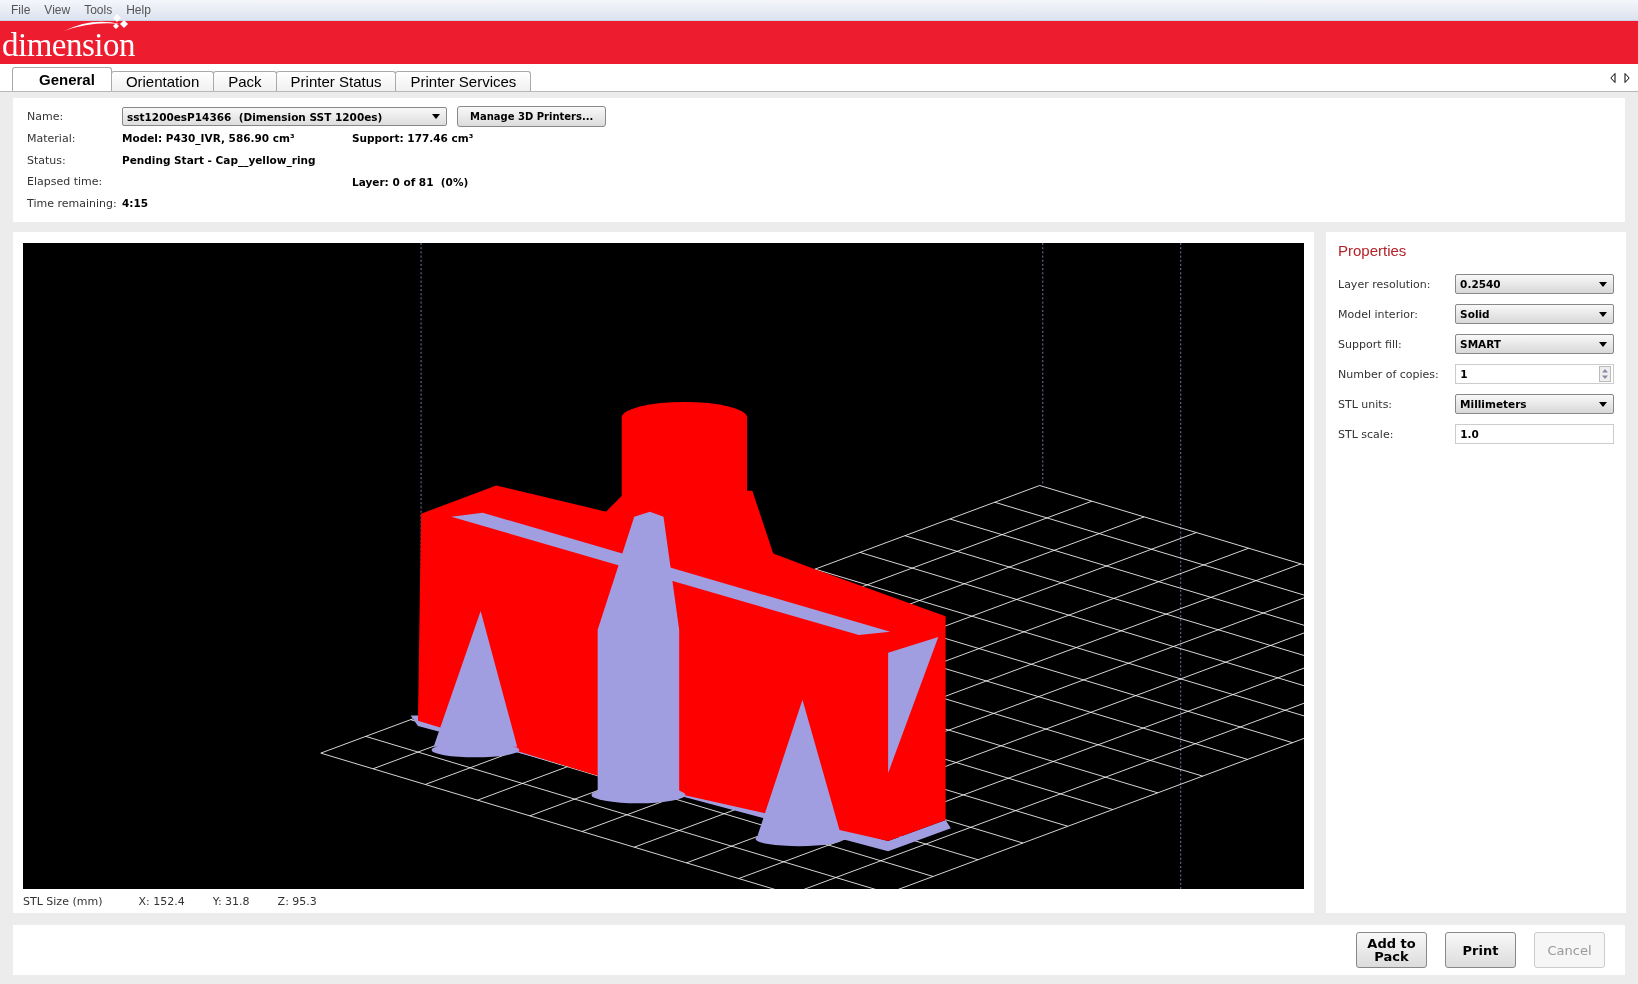 The height and width of the screenshot is (984, 1638). Describe the element at coordinates (62, 79) in the screenshot. I see `tab: General` at that location.